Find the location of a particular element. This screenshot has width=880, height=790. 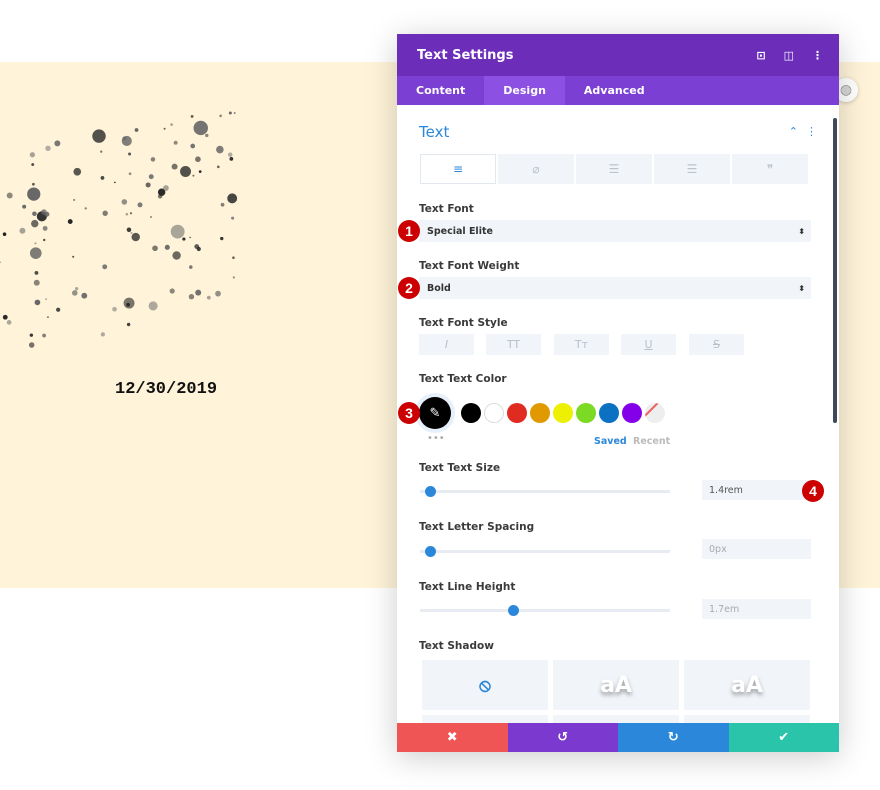

saved-tab: Saved is located at coordinates (610, 441).